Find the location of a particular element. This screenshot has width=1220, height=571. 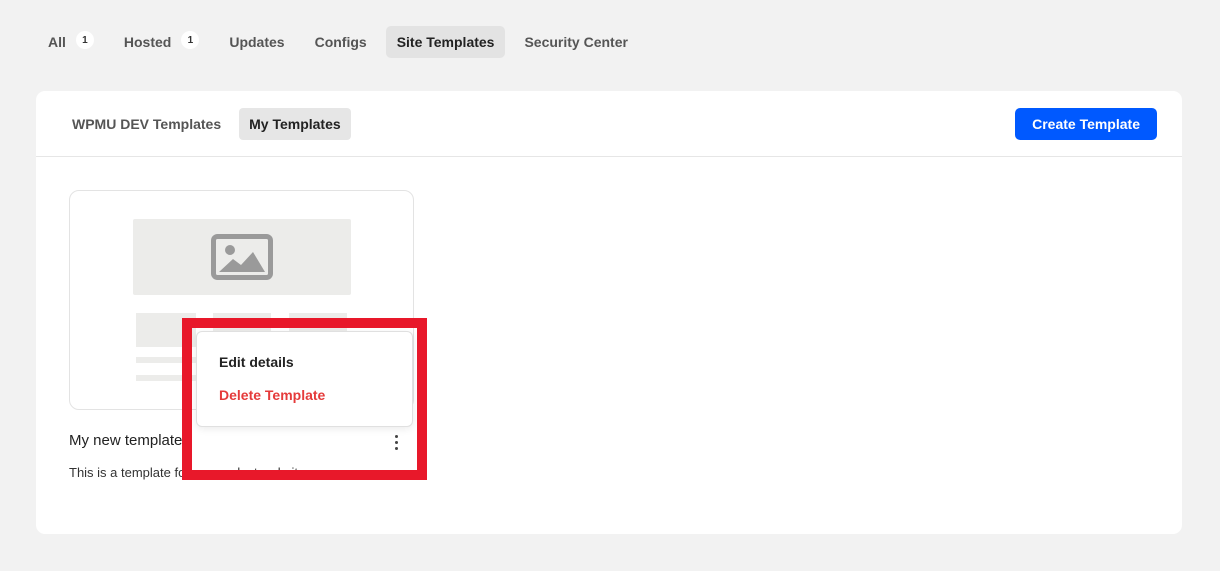

thumbnail-hero-placeholder is located at coordinates (242, 257).